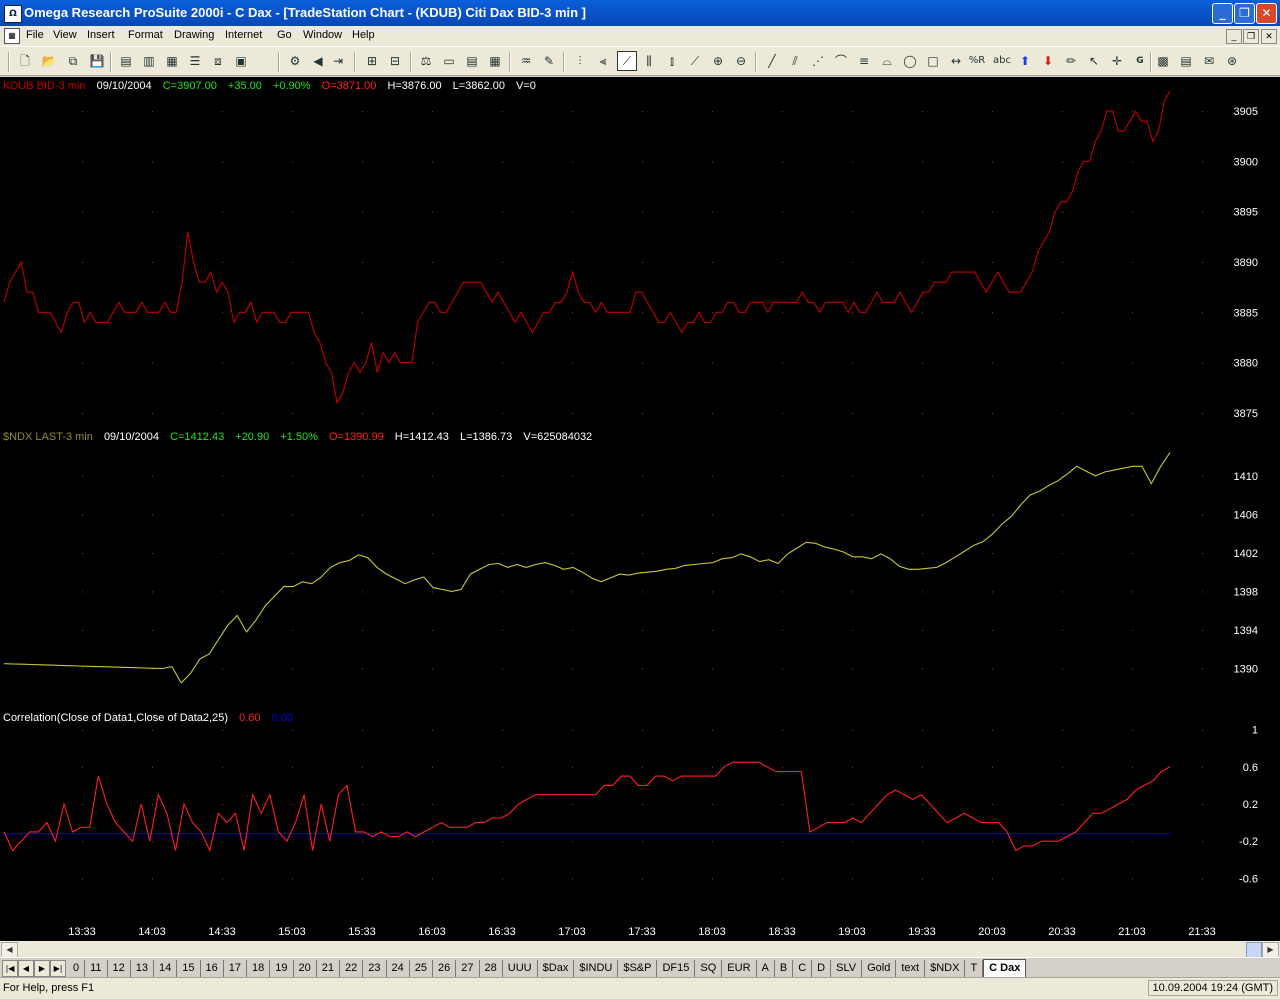 This screenshot has width=1280, height=999. What do you see at coordinates (1254, 950) in the screenshot?
I see `scroll-thumb` at bounding box center [1254, 950].